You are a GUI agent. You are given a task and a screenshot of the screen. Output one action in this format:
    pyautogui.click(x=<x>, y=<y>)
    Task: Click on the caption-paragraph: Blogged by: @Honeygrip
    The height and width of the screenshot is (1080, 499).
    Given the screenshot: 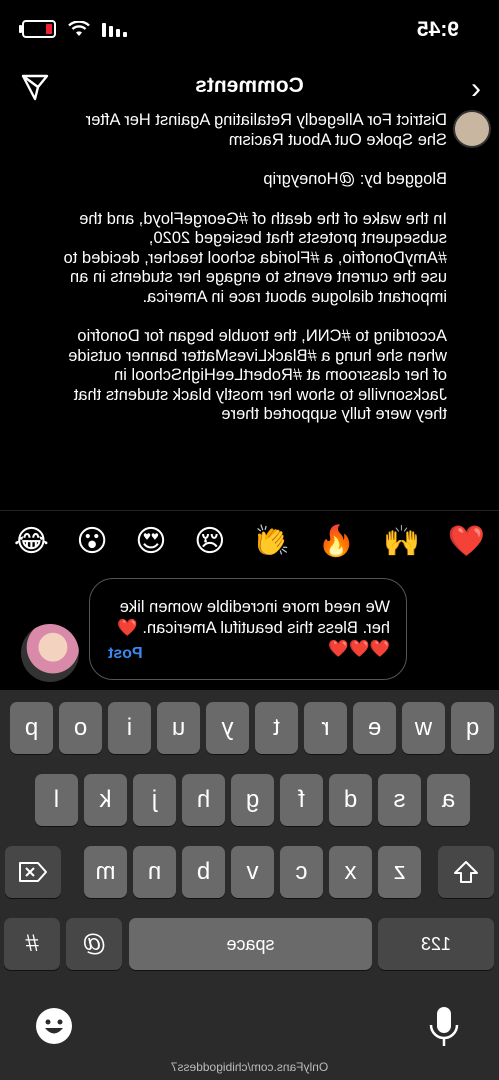 What is the action you would take?
    pyautogui.click(x=355, y=179)
    